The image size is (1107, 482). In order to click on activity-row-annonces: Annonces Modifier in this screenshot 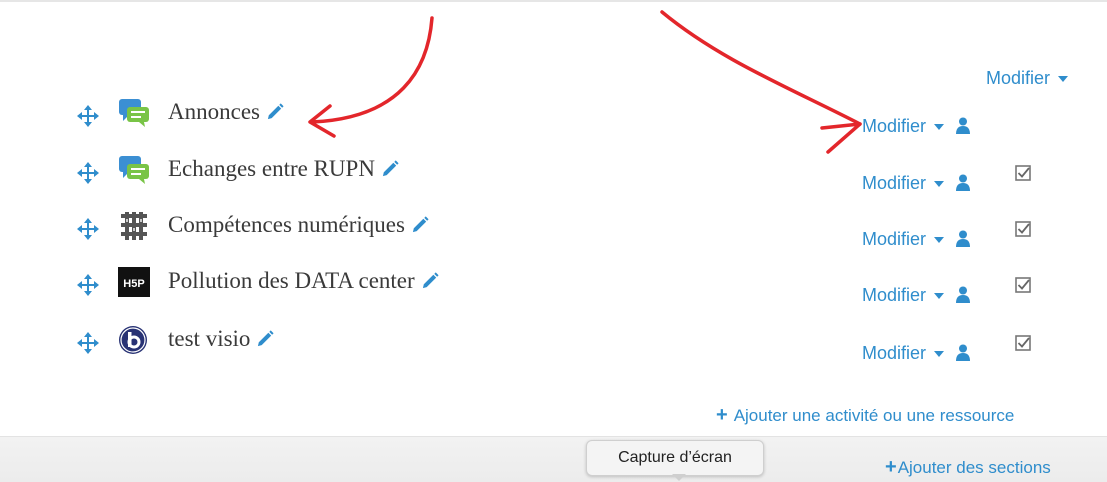, I will do `click(553, 118)`.